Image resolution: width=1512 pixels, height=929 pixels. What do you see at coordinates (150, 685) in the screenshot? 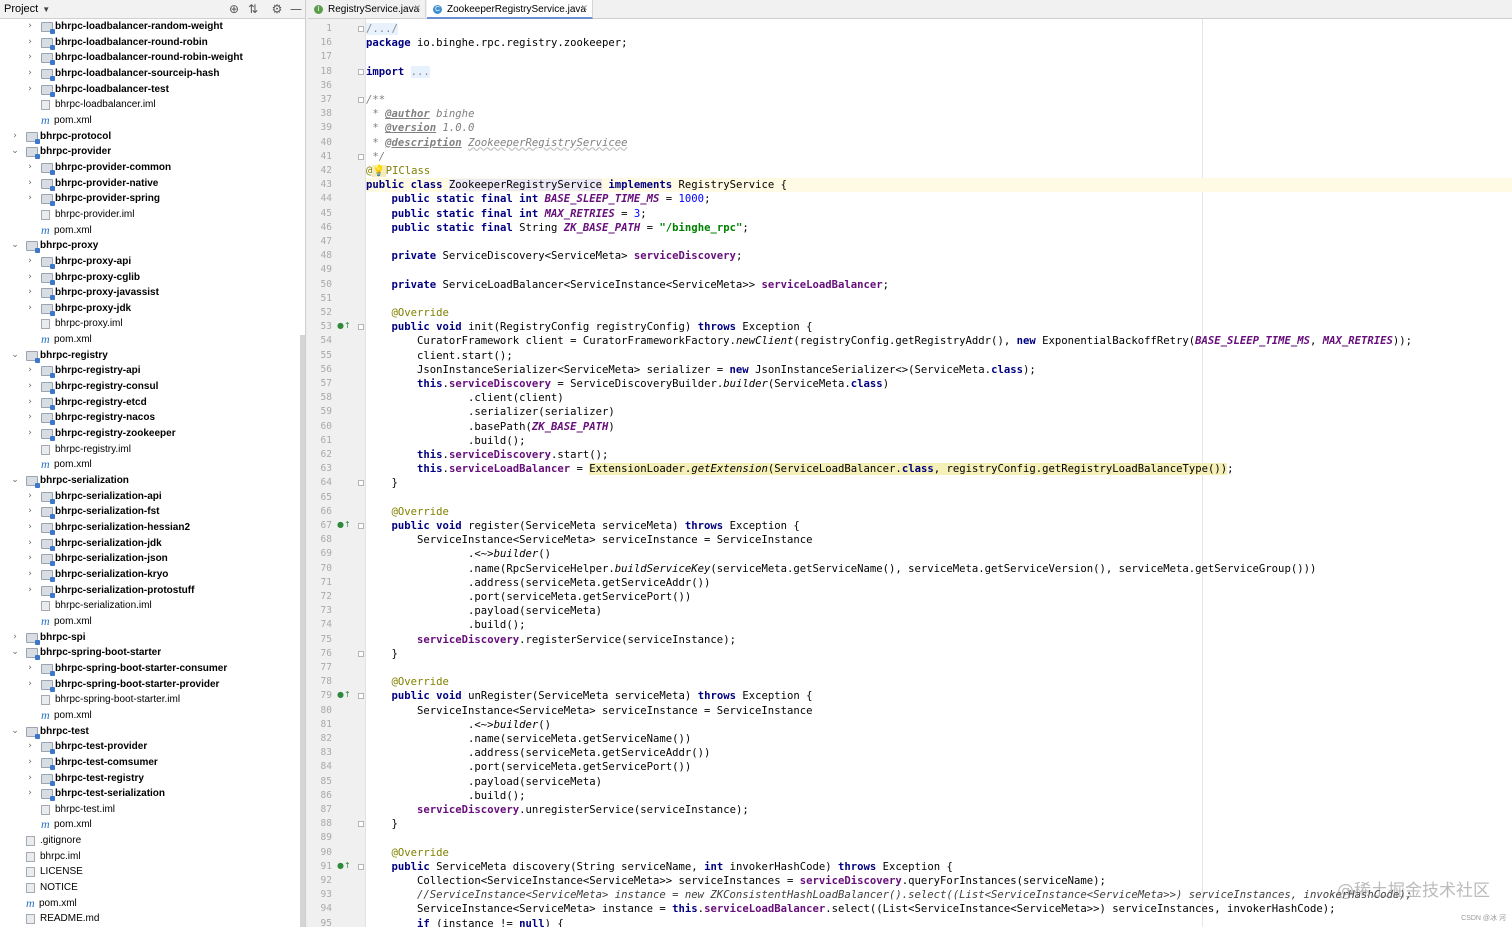
I see `tree-node: › bhrpc-spring-boot-starter-provider` at bounding box center [150, 685].